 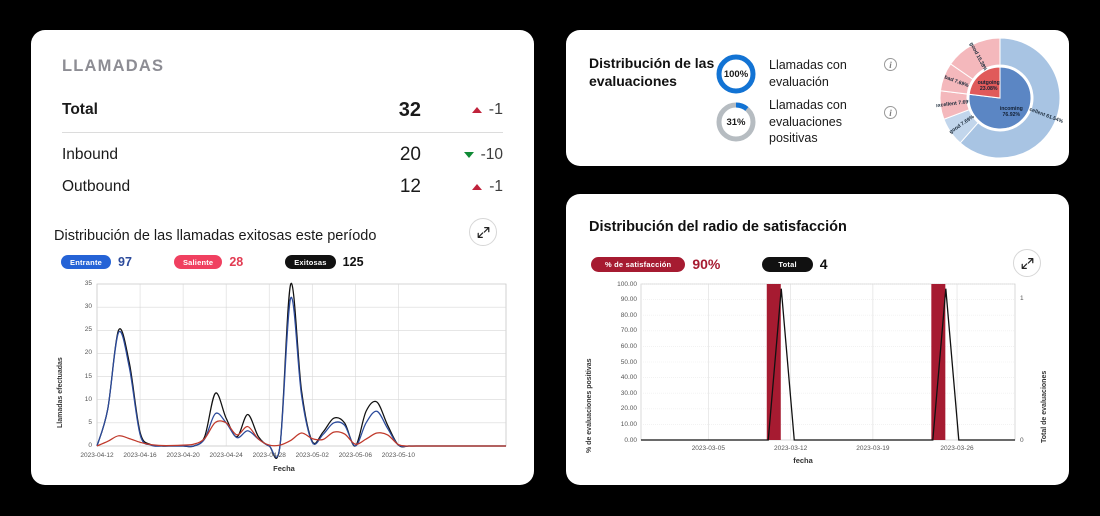 I want to click on legend-item-saliente: Saliente 28, so click(x=208, y=262).